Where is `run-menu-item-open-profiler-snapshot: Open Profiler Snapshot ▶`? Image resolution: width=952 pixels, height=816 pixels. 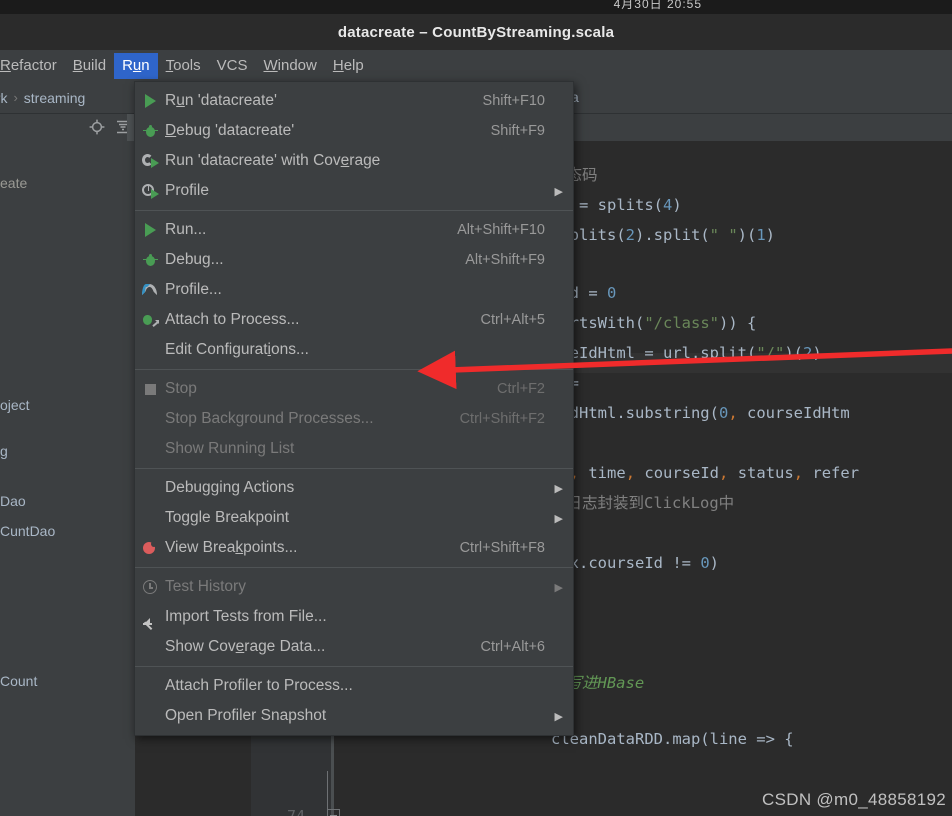 run-menu-item-open-profiler-snapshot: Open Profiler Snapshot ▶ is located at coordinates (354, 716).